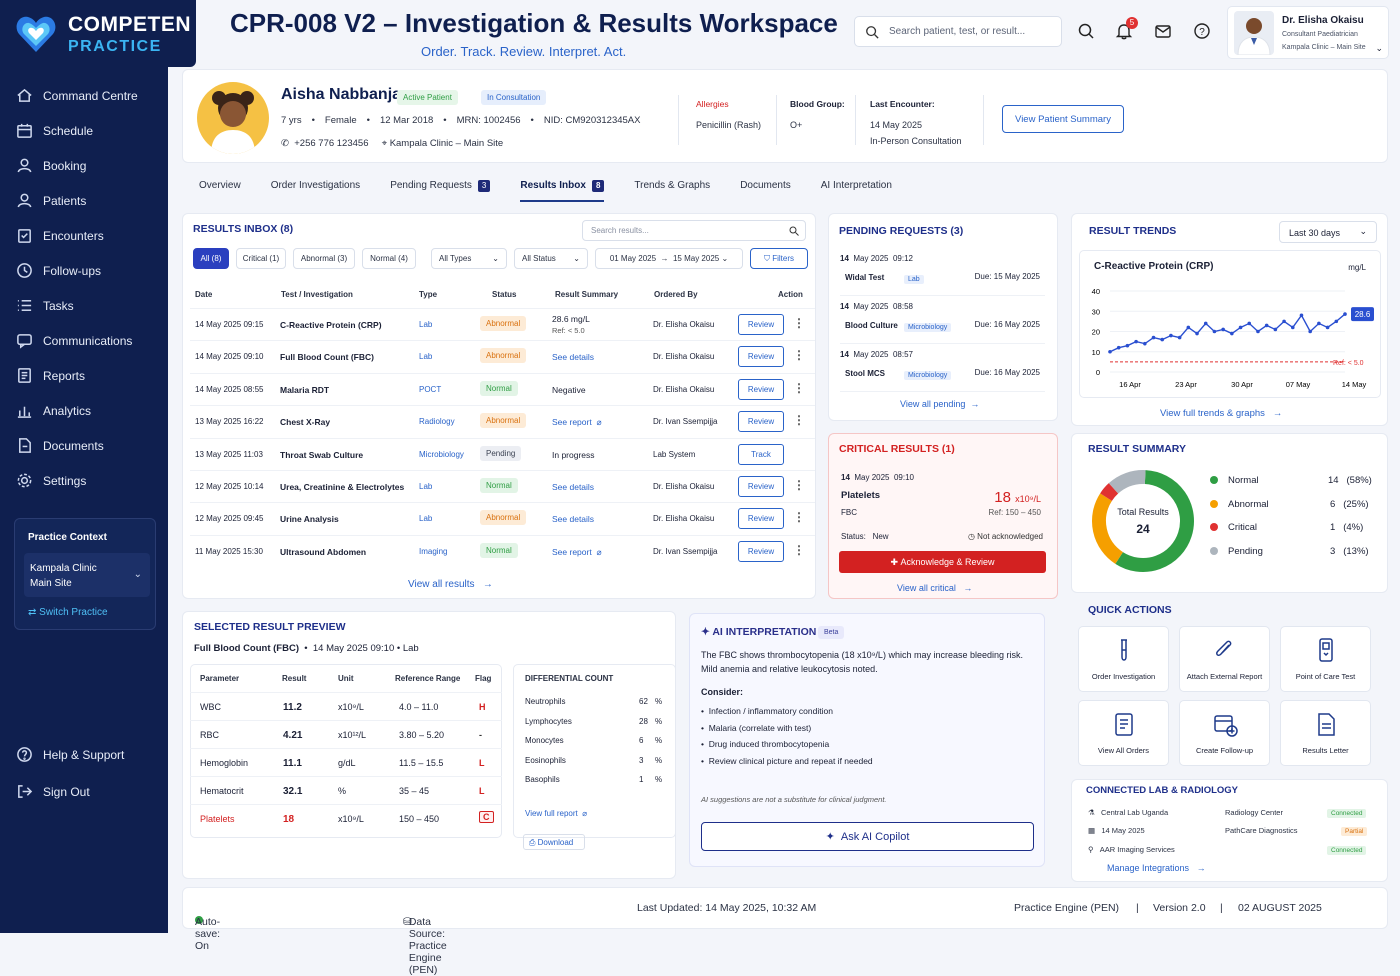 Image resolution: width=1400 pixels, height=976 pixels. I want to click on sidebar-item-tasks: Tasks, so click(84, 305).